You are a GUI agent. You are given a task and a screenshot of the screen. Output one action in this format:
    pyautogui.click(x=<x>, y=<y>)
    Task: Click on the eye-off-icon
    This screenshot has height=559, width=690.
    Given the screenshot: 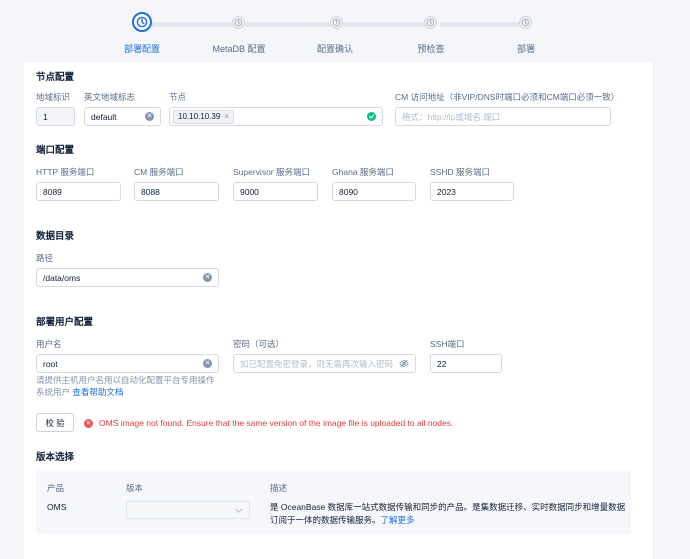 What is the action you would take?
    pyautogui.click(x=404, y=363)
    